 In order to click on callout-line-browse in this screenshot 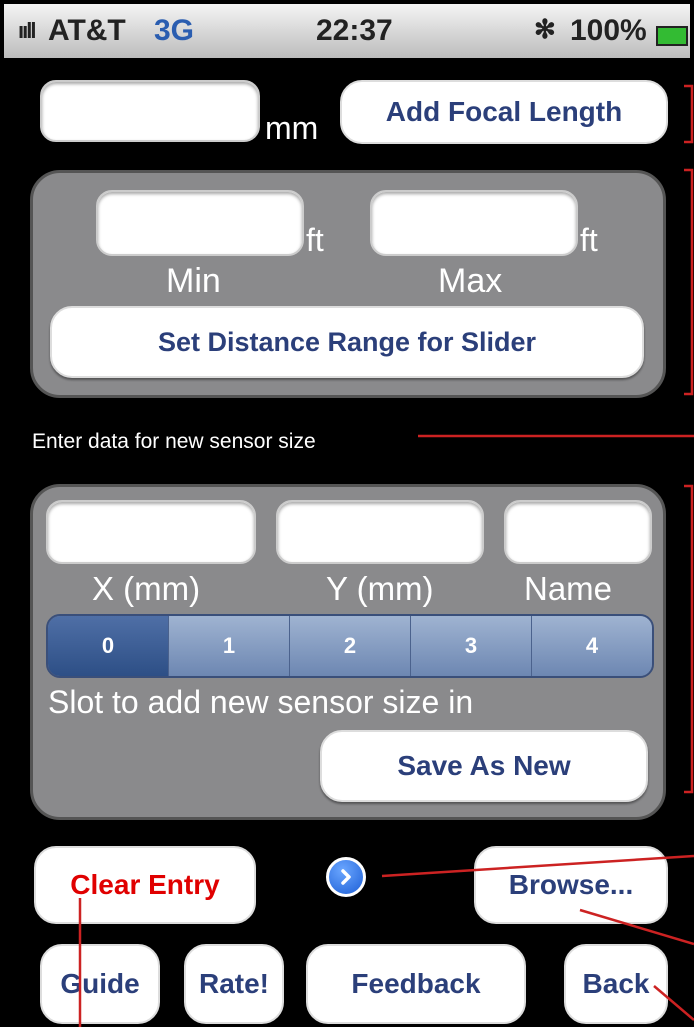, I will do `click(636, 927)`.